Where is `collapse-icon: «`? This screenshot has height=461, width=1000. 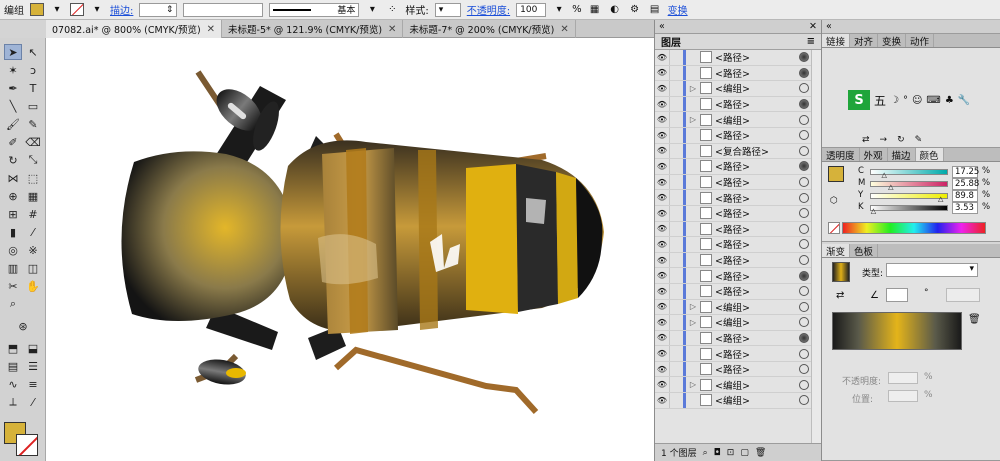
collapse-icon: « is located at coordinates (662, 26).